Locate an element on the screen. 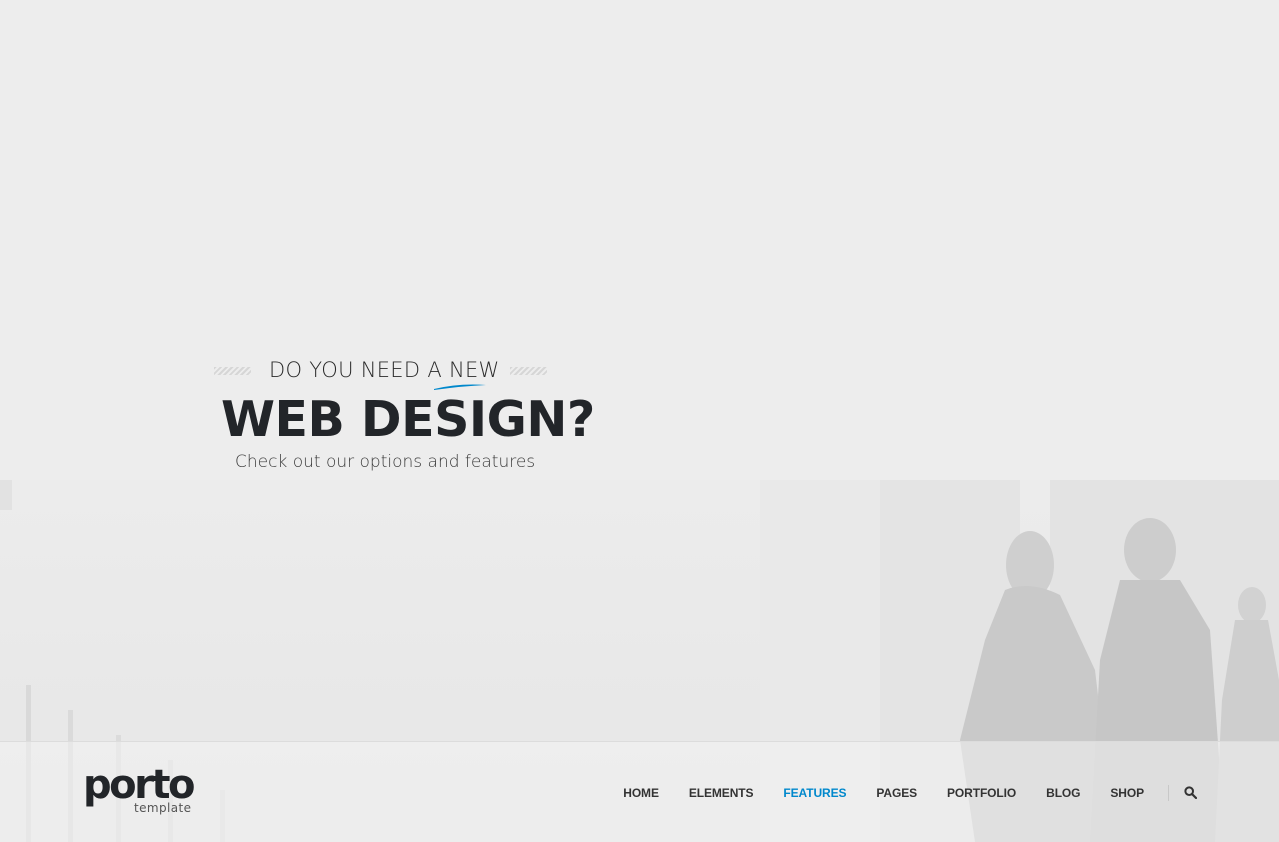 The height and width of the screenshot is (842, 1279). search-button is located at coordinates (1190, 793).